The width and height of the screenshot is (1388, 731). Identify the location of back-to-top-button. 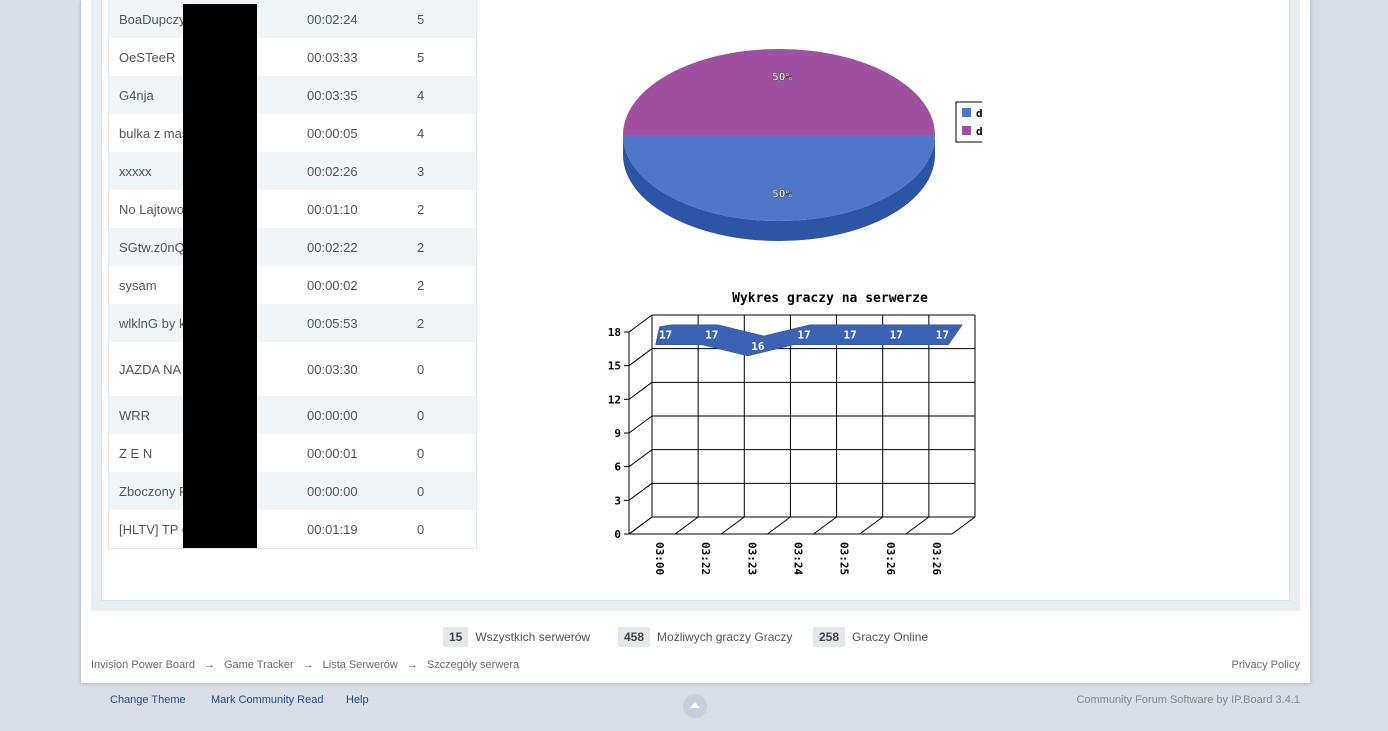
(695, 706).